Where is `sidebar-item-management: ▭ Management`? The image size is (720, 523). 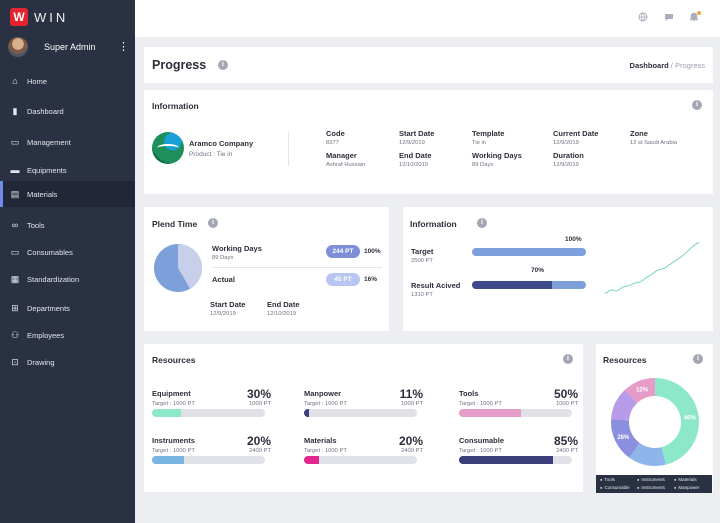
sidebar-item-management: ▭ Management is located at coordinates (67, 142).